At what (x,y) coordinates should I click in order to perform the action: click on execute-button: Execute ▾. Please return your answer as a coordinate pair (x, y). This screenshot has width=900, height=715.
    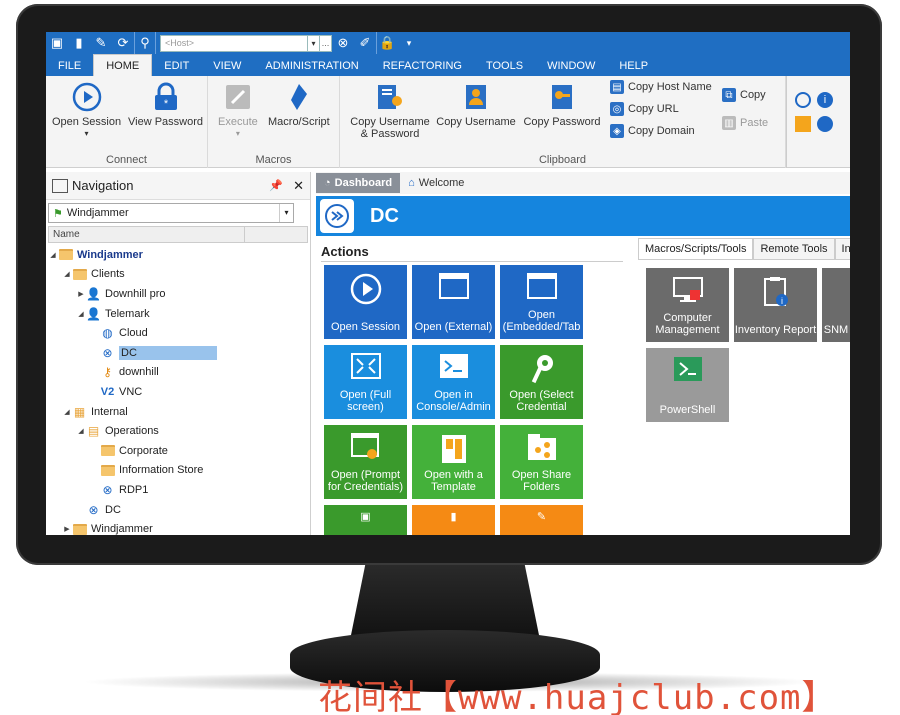
    Looking at the image, I should click on (238, 109).